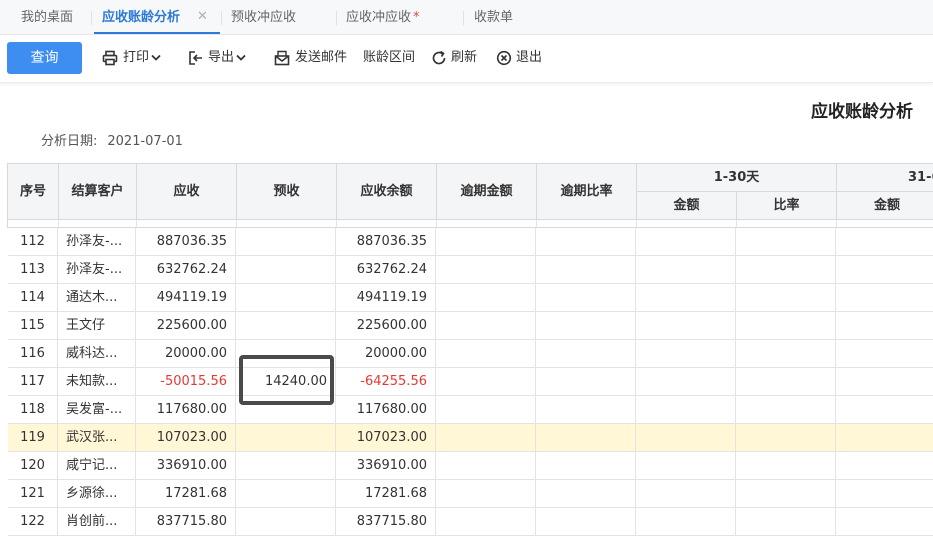  What do you see at coordinates (389, 58) in the screenshot?
I see `aging-range-button: 账龄区间` at bounding box center [389, 58].